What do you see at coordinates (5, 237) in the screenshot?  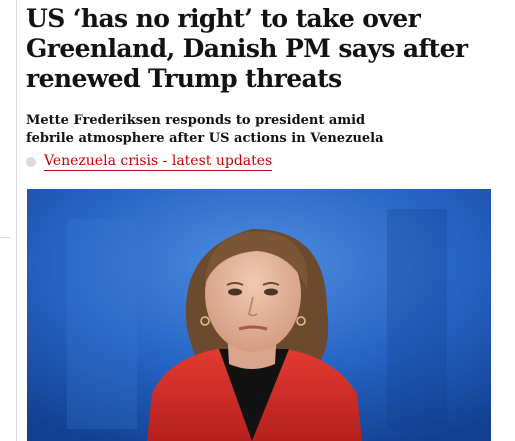 I see `left-divider-tick` at bounding box center [5, 237].